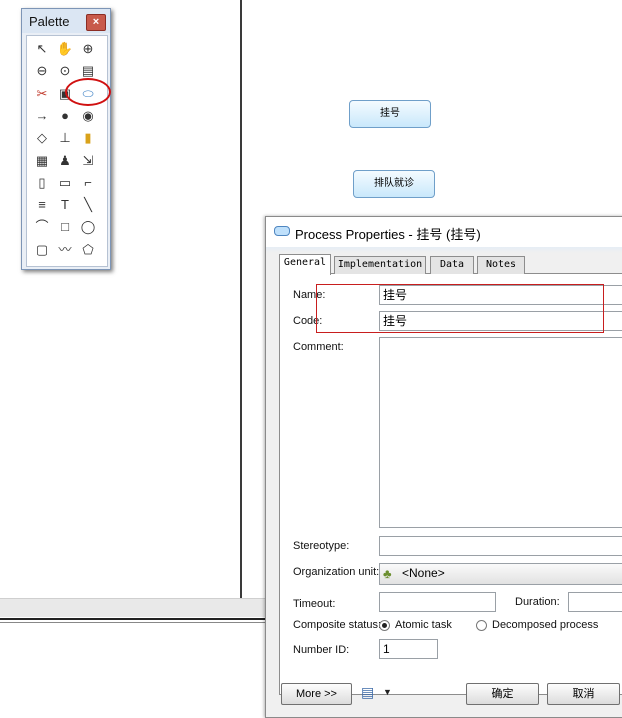 This screenshot has width=622, height=718. What do you see at coordinates (423, 625) in the screenshot?
I see `atomic-task-label: Atomic task` at bounding box center [423, 625].